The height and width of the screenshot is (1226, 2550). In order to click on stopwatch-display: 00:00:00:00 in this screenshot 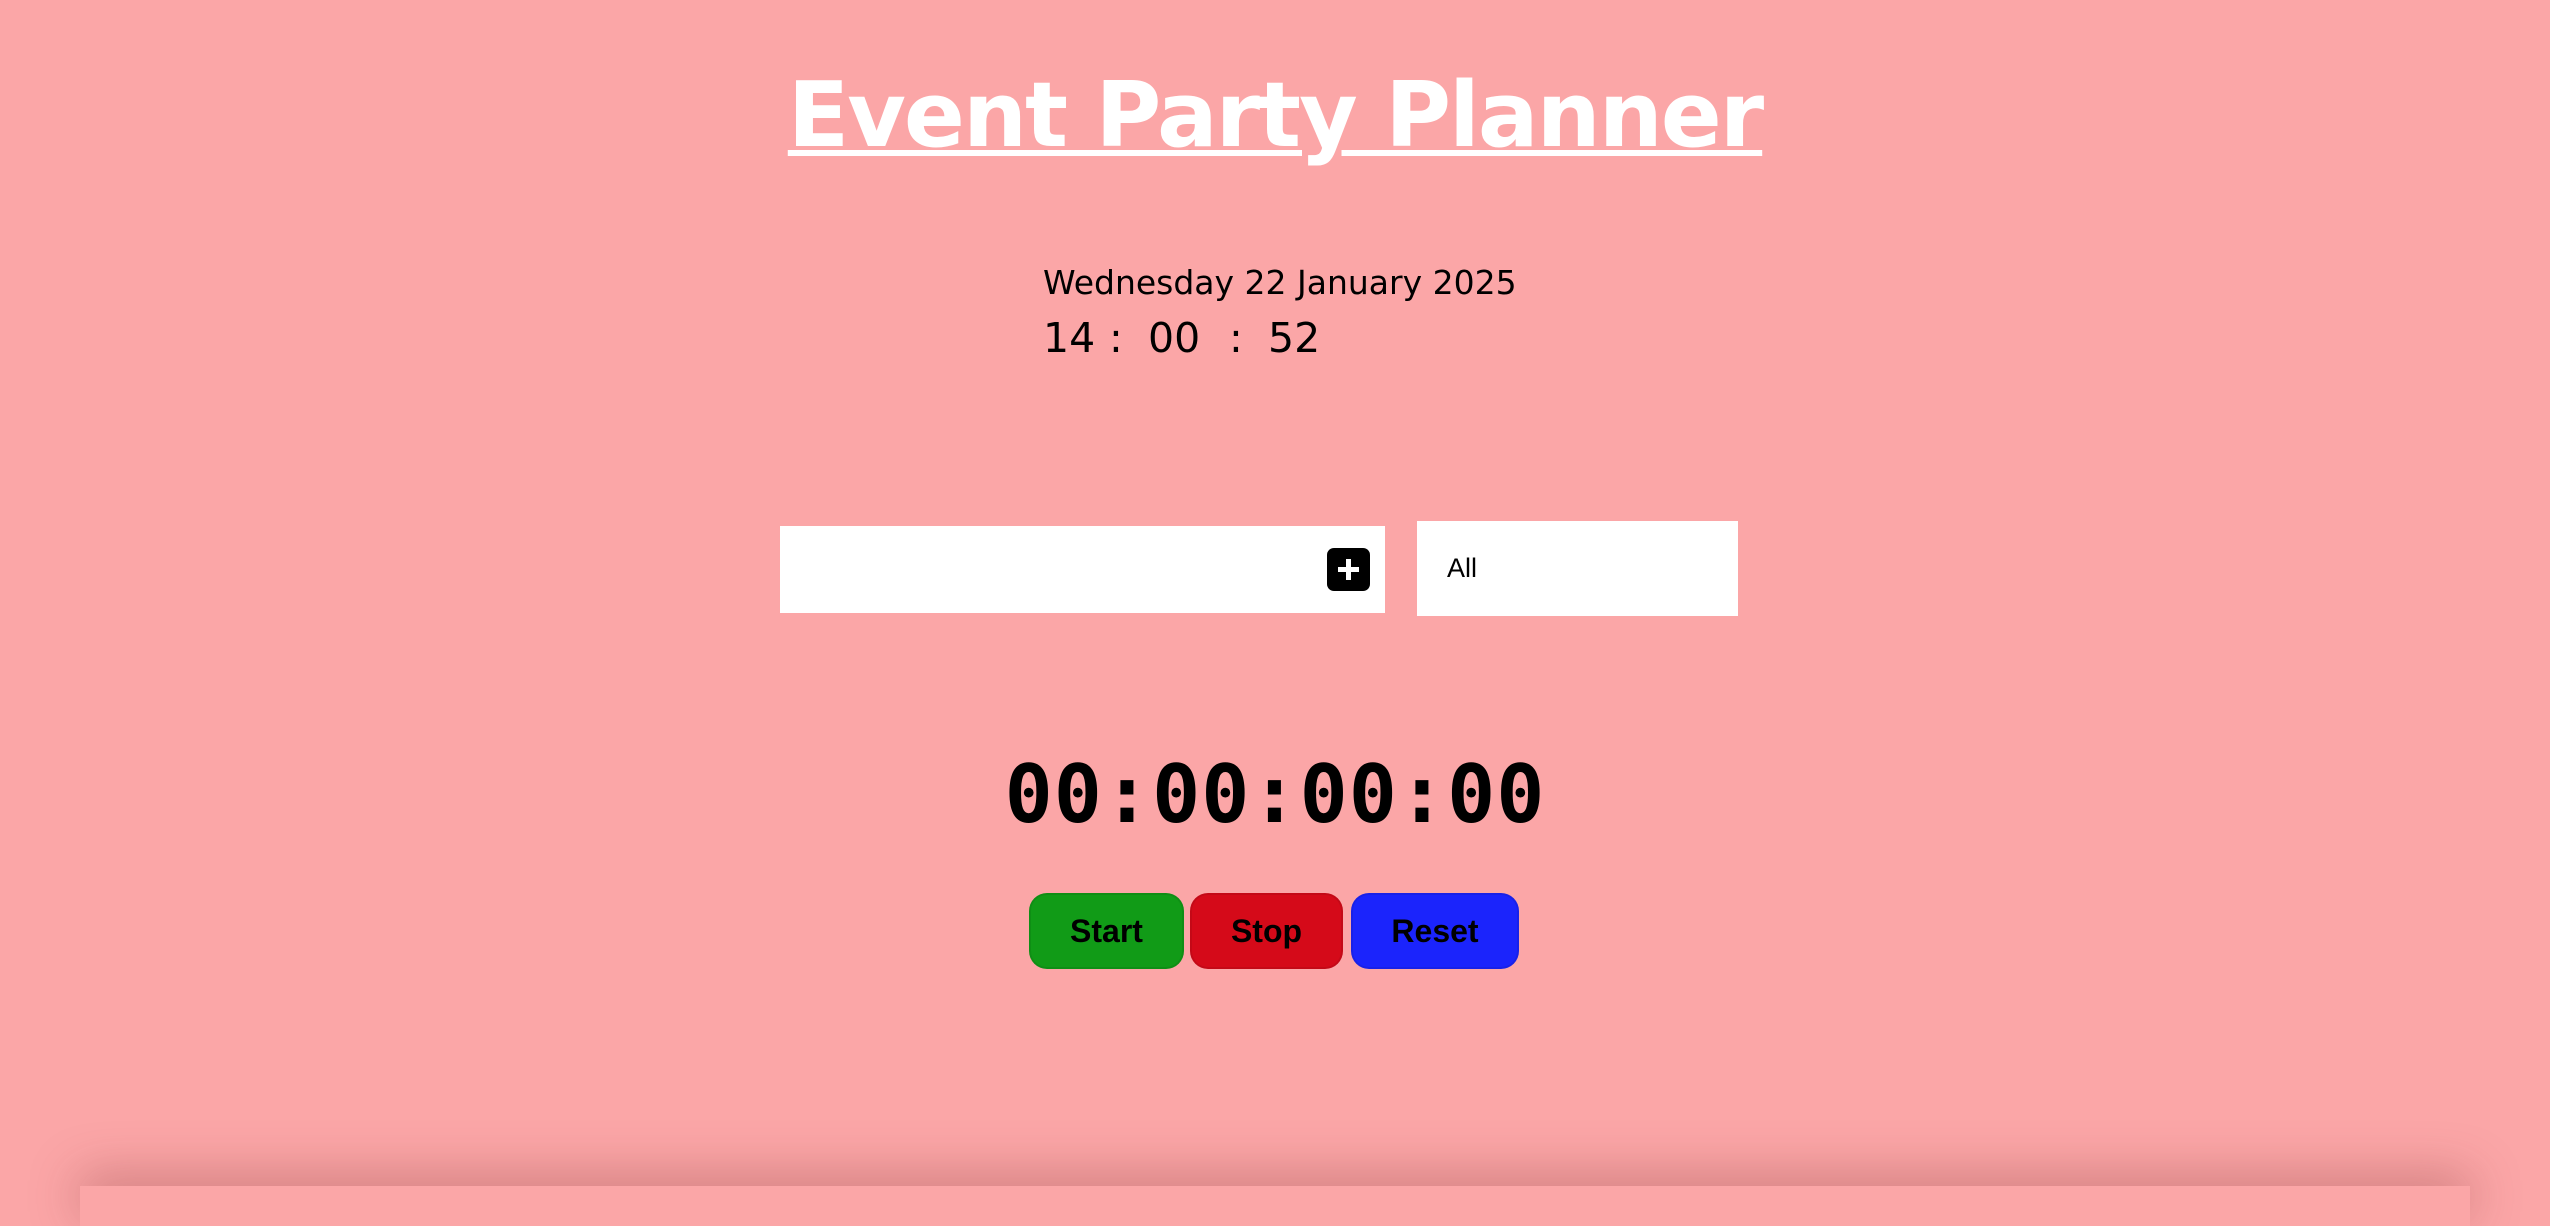, I will do `click(1275, 794)`.